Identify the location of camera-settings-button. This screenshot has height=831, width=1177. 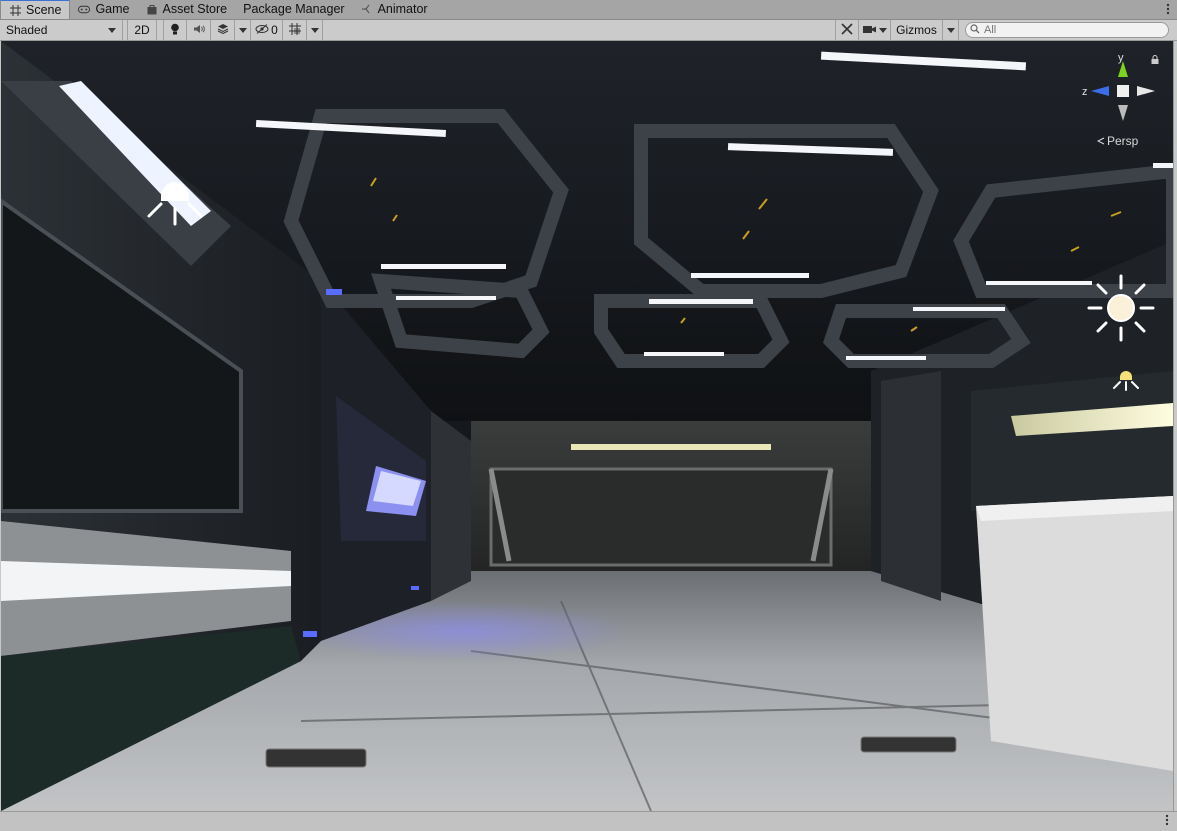
(875, 30).